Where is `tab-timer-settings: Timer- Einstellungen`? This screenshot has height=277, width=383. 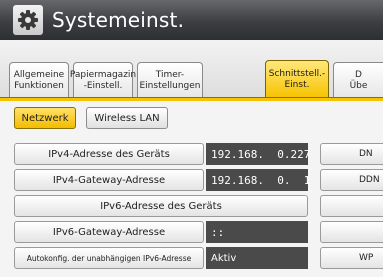
tab-timer-settings: Timer- Einstellungen is located at coordinates (170, 80).